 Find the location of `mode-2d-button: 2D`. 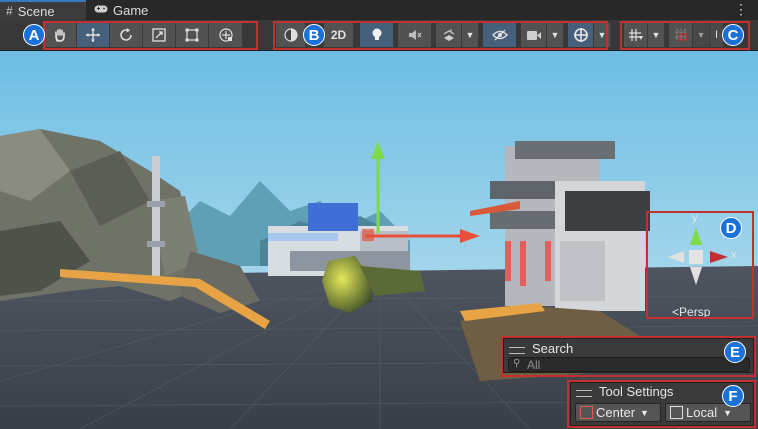

mode-2d-button: 2D is located at coordinates (339, 35).